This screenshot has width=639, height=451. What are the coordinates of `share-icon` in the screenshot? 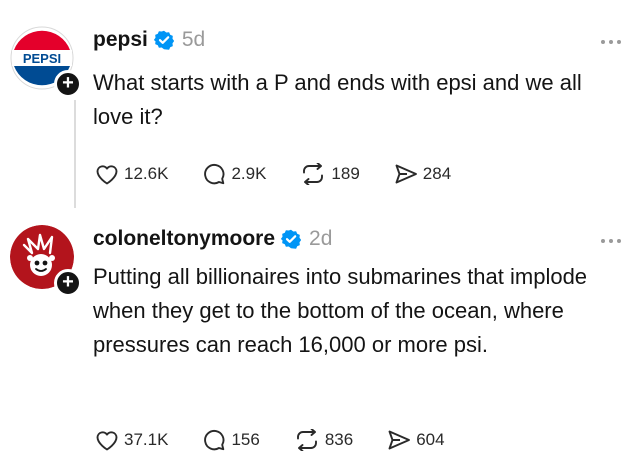 It's located at (406, 174).